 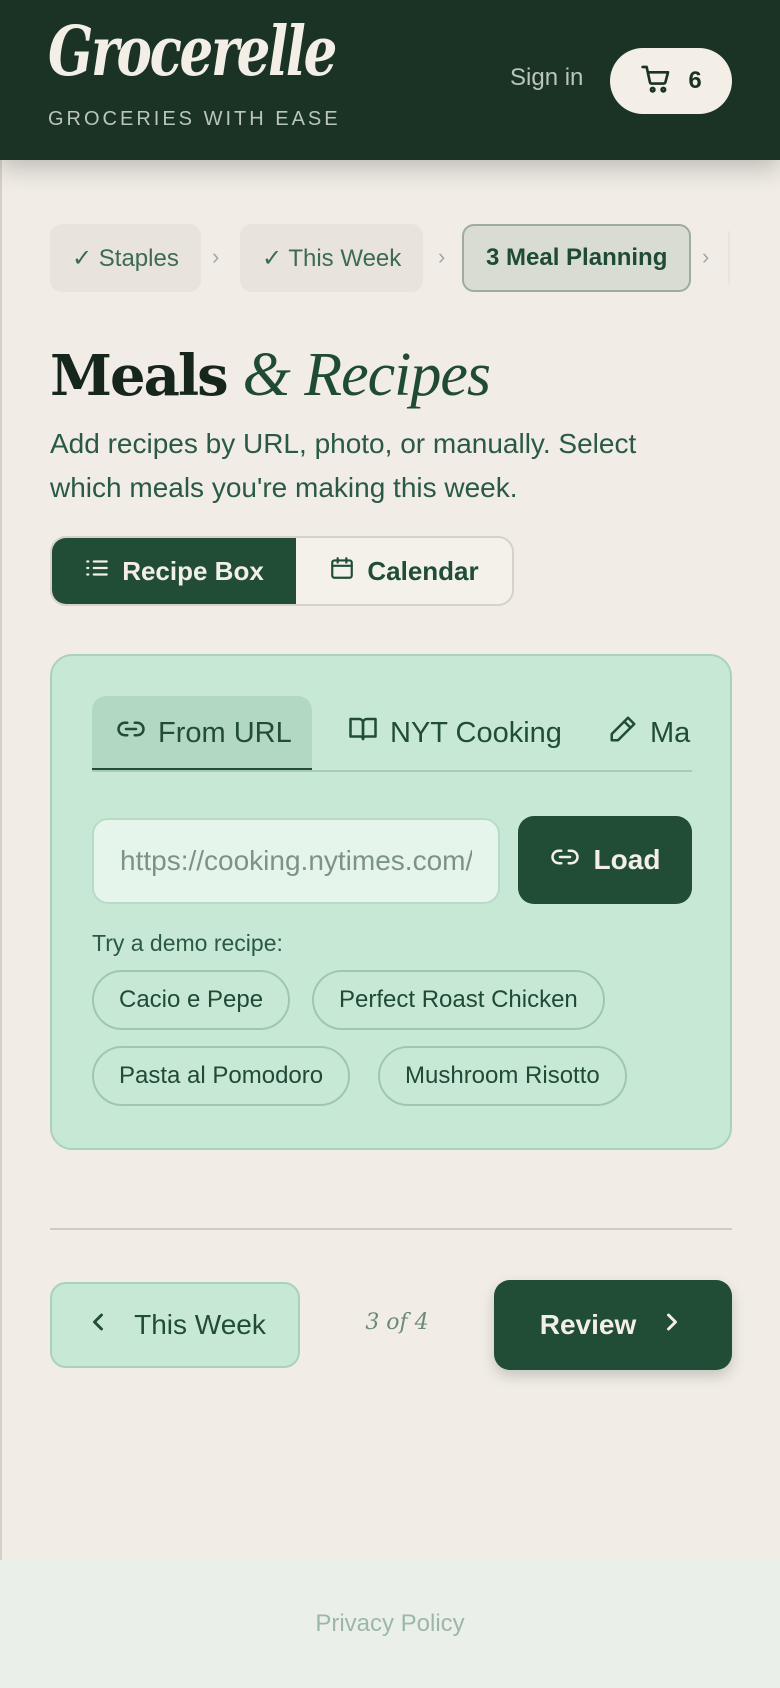 I want to click on tab-manual-label: Manual, so click(x=671, y=732).